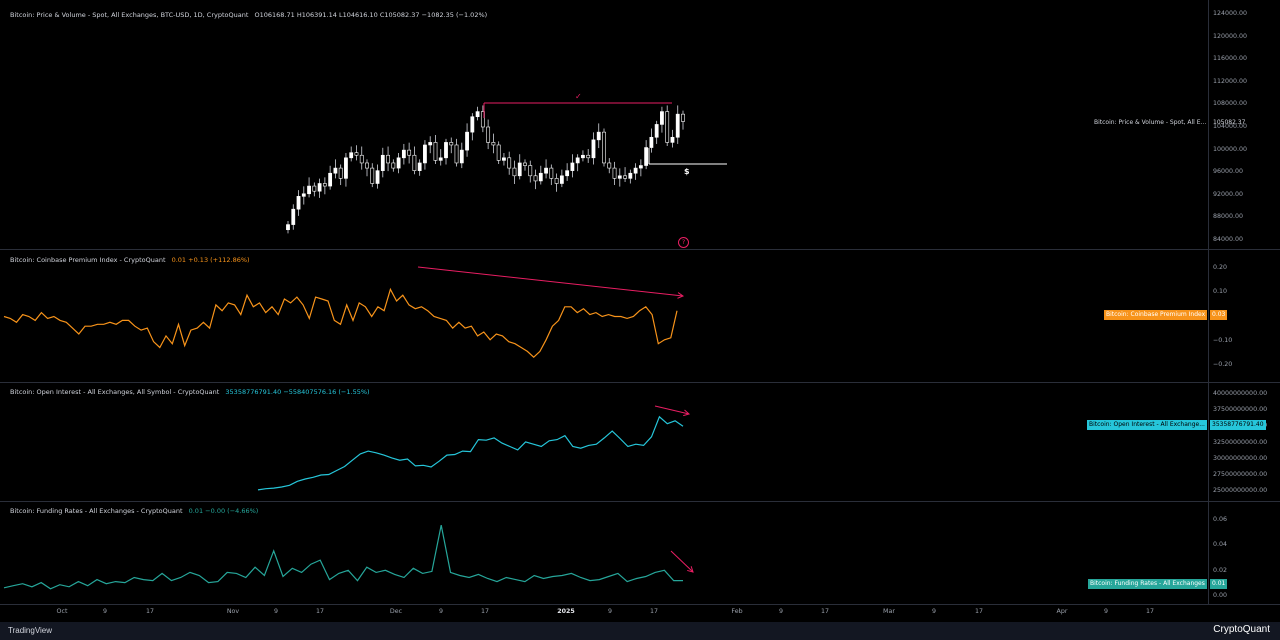  Describe the element at coordinates (253, 392) in the screenshot. I see `oi-value: 35358776791.40` at that location.